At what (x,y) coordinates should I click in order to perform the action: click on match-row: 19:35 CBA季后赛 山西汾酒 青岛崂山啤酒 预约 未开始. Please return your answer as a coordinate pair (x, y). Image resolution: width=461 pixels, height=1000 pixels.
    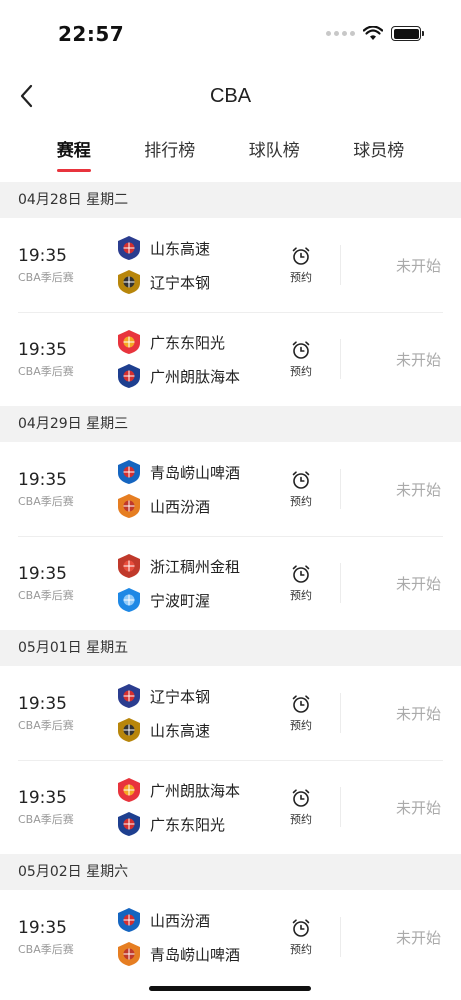
    Looking at the image, I should click on (230, 937).